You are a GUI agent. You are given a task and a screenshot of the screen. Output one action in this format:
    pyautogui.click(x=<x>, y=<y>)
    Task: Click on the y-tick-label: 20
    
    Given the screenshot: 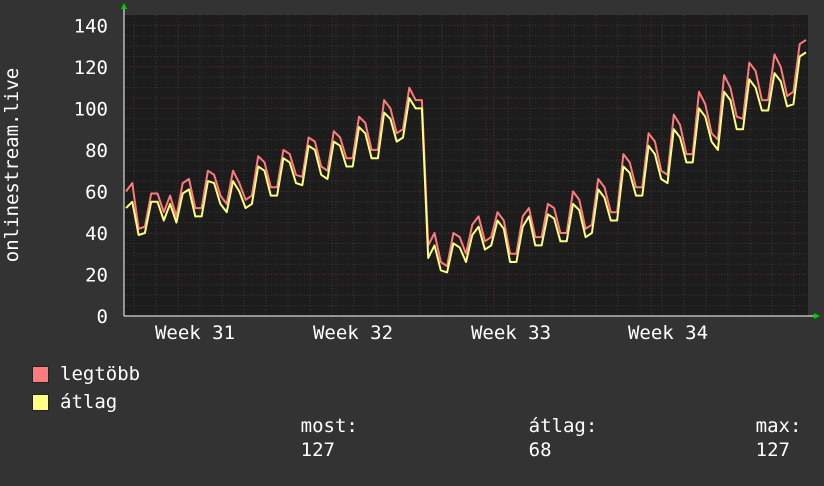 What is the action you would take?
    pyautogui.click(x=96, y=275)
    